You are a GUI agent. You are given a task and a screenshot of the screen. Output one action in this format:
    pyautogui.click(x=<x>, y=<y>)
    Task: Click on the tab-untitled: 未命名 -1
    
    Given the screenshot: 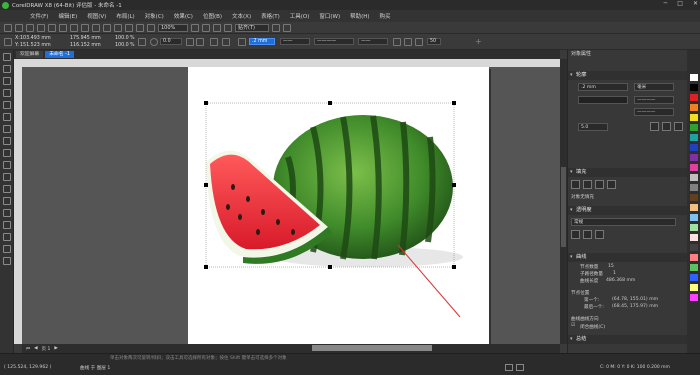 What is the action you would take?
    pyautogui.click(x=59, y=54)
    